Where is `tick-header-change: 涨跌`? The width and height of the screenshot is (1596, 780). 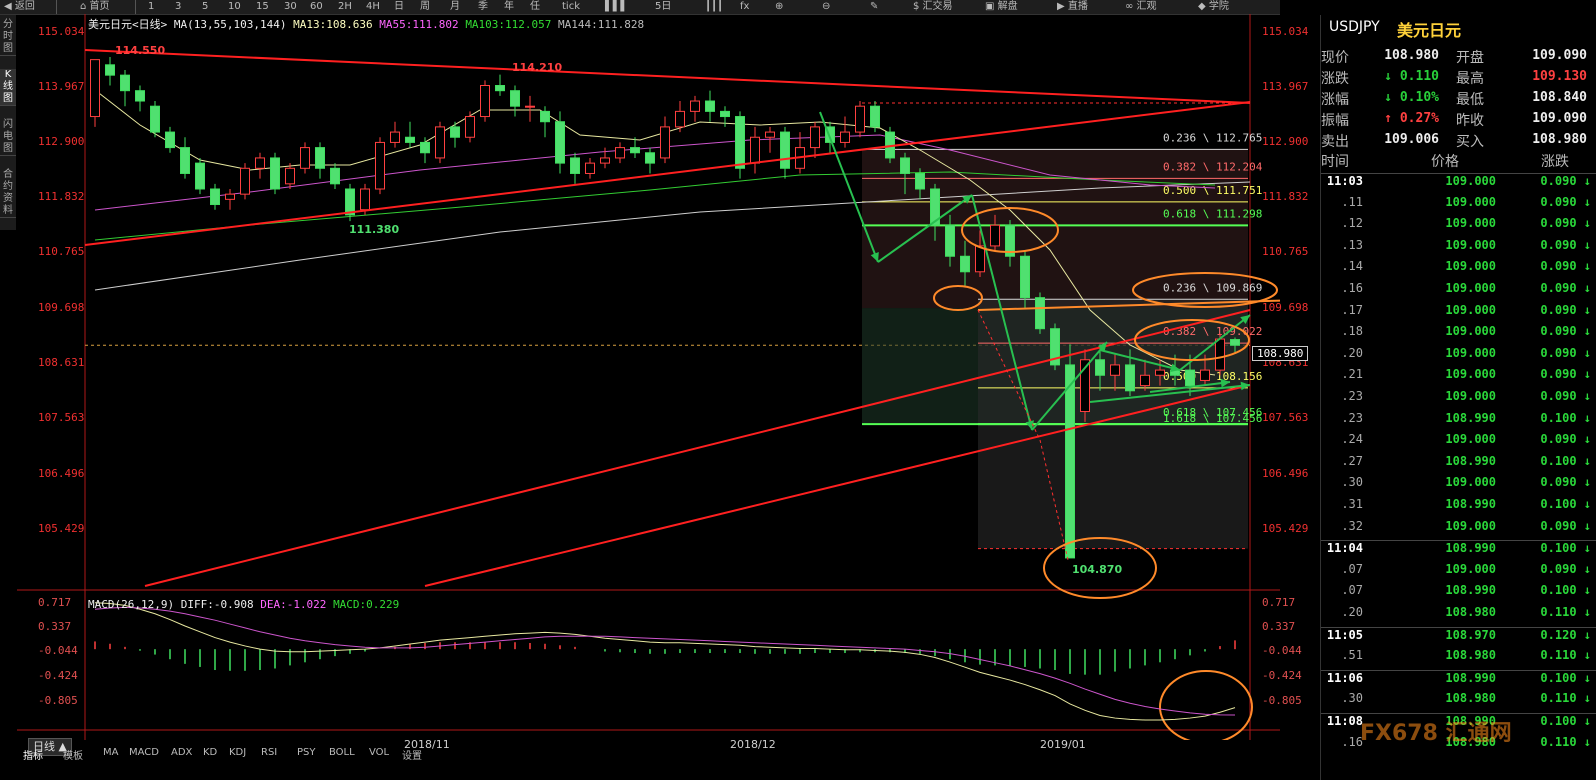
tick-header-change: 涨跌 is located at coordinates (1555, 162).